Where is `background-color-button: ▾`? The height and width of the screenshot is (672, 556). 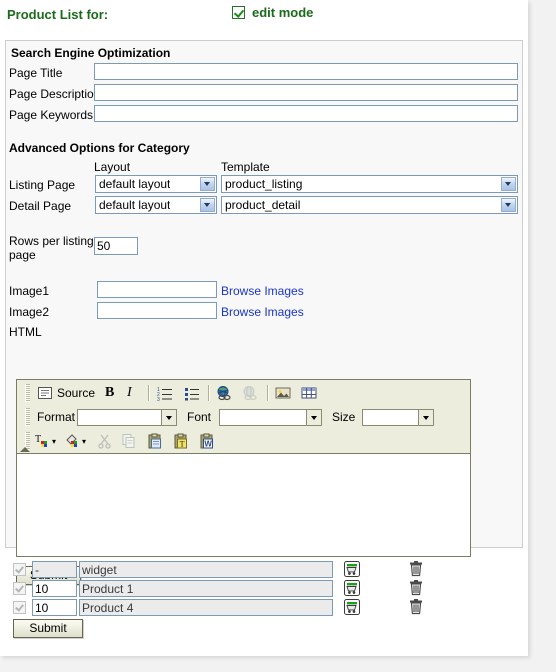 background-color-button: ▾ is located at coordinates (75, 441).